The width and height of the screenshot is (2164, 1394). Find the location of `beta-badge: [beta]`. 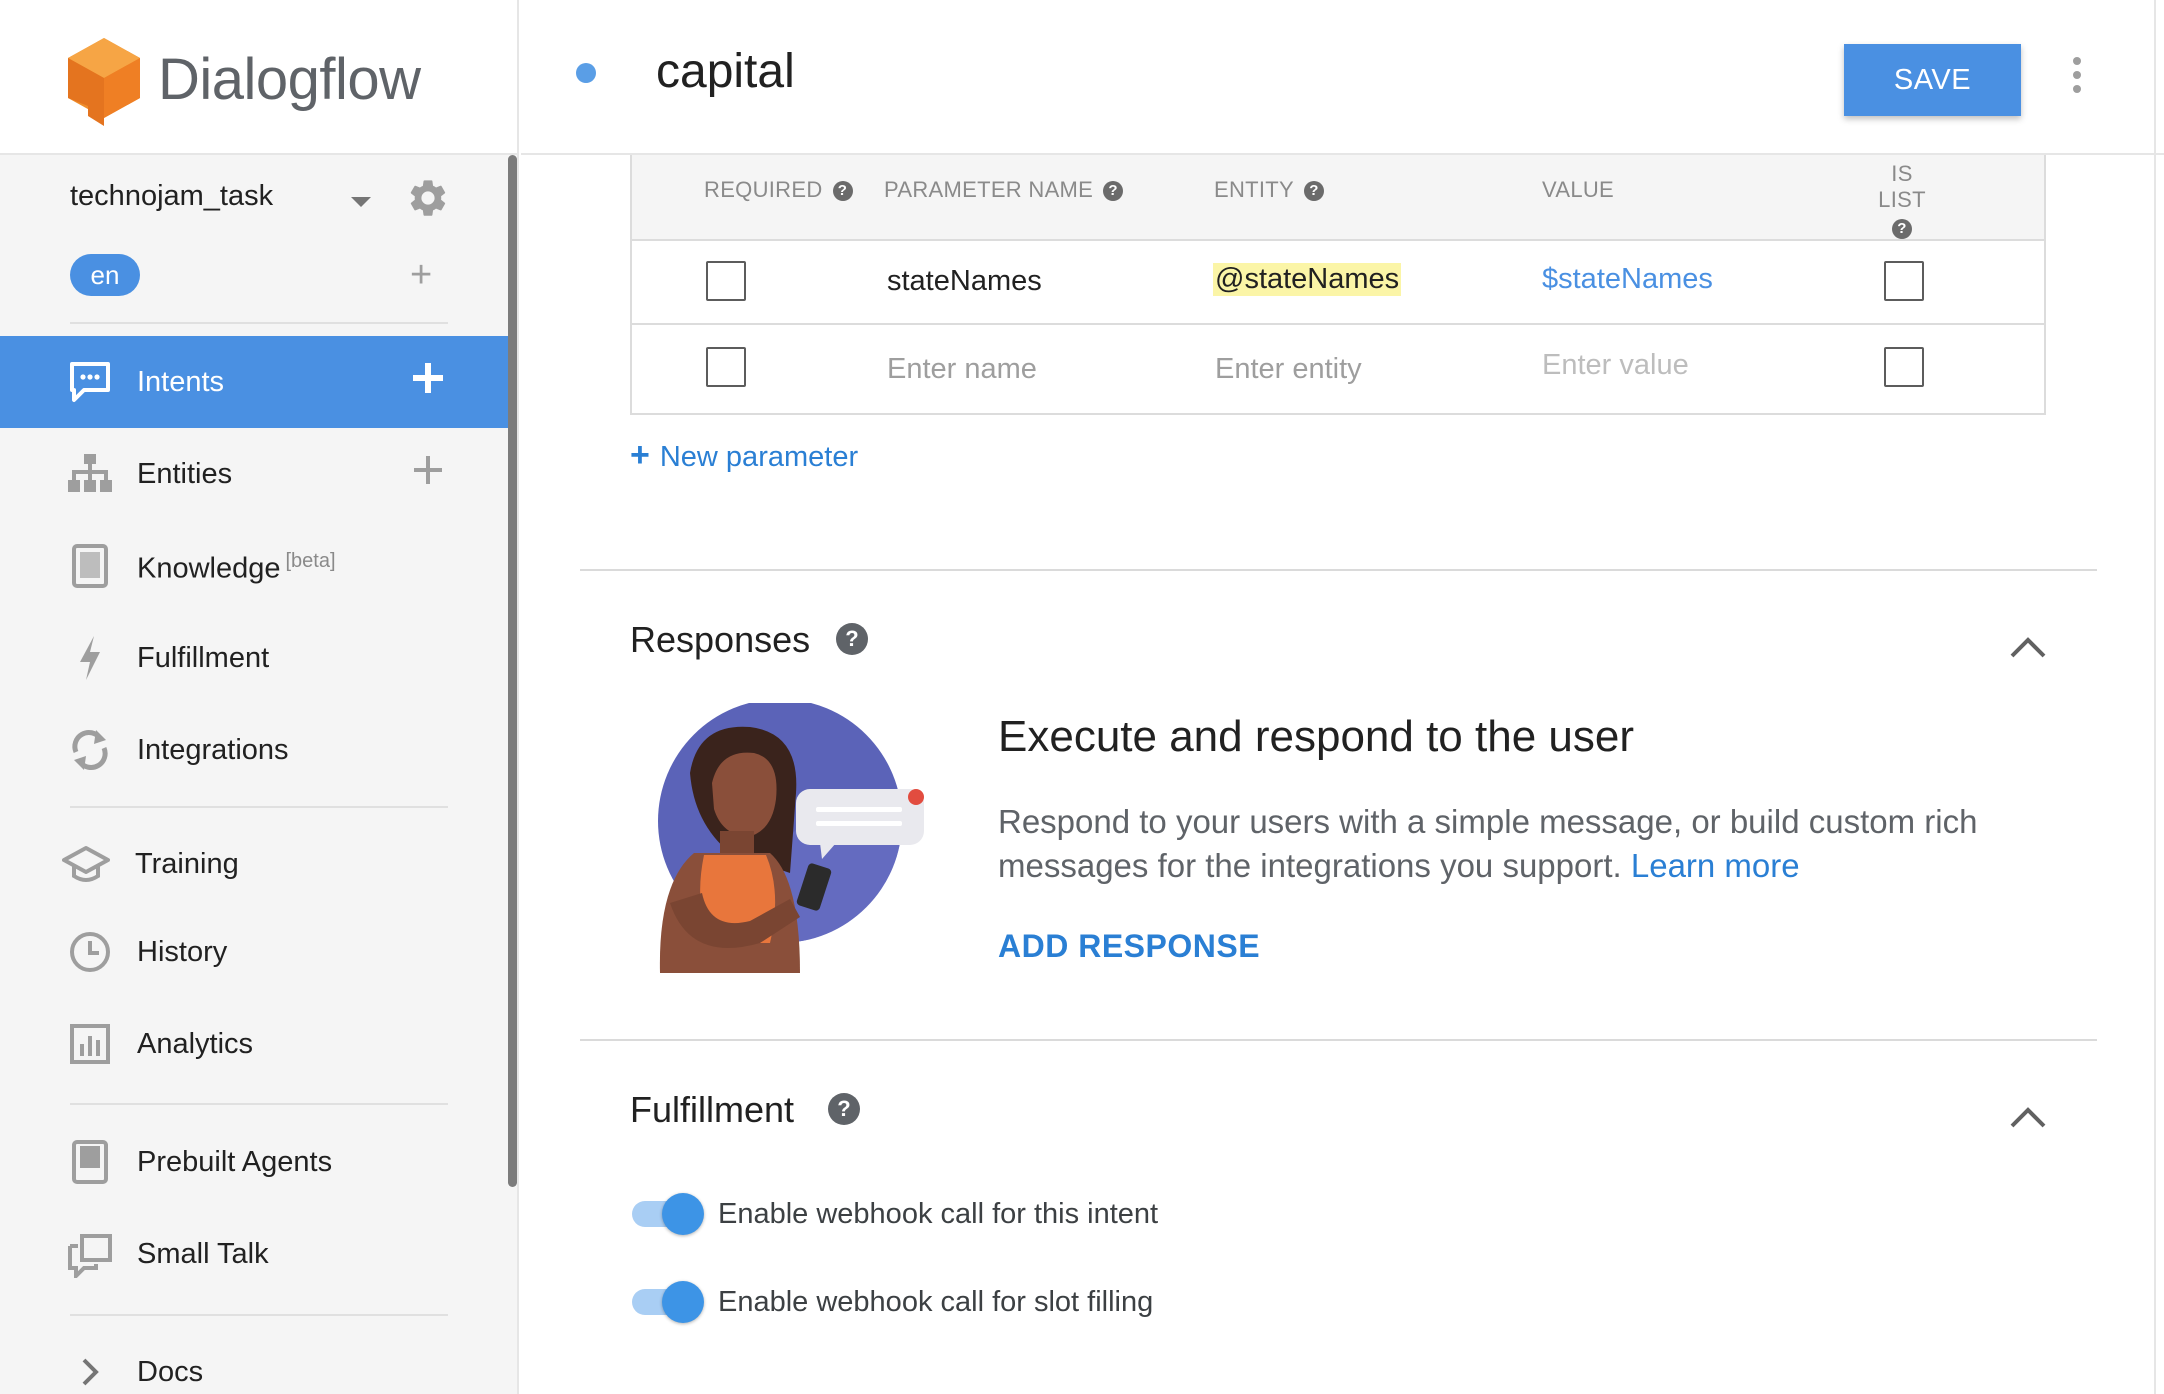

beta-badge: [beta] is located at coordinates (310, 561).